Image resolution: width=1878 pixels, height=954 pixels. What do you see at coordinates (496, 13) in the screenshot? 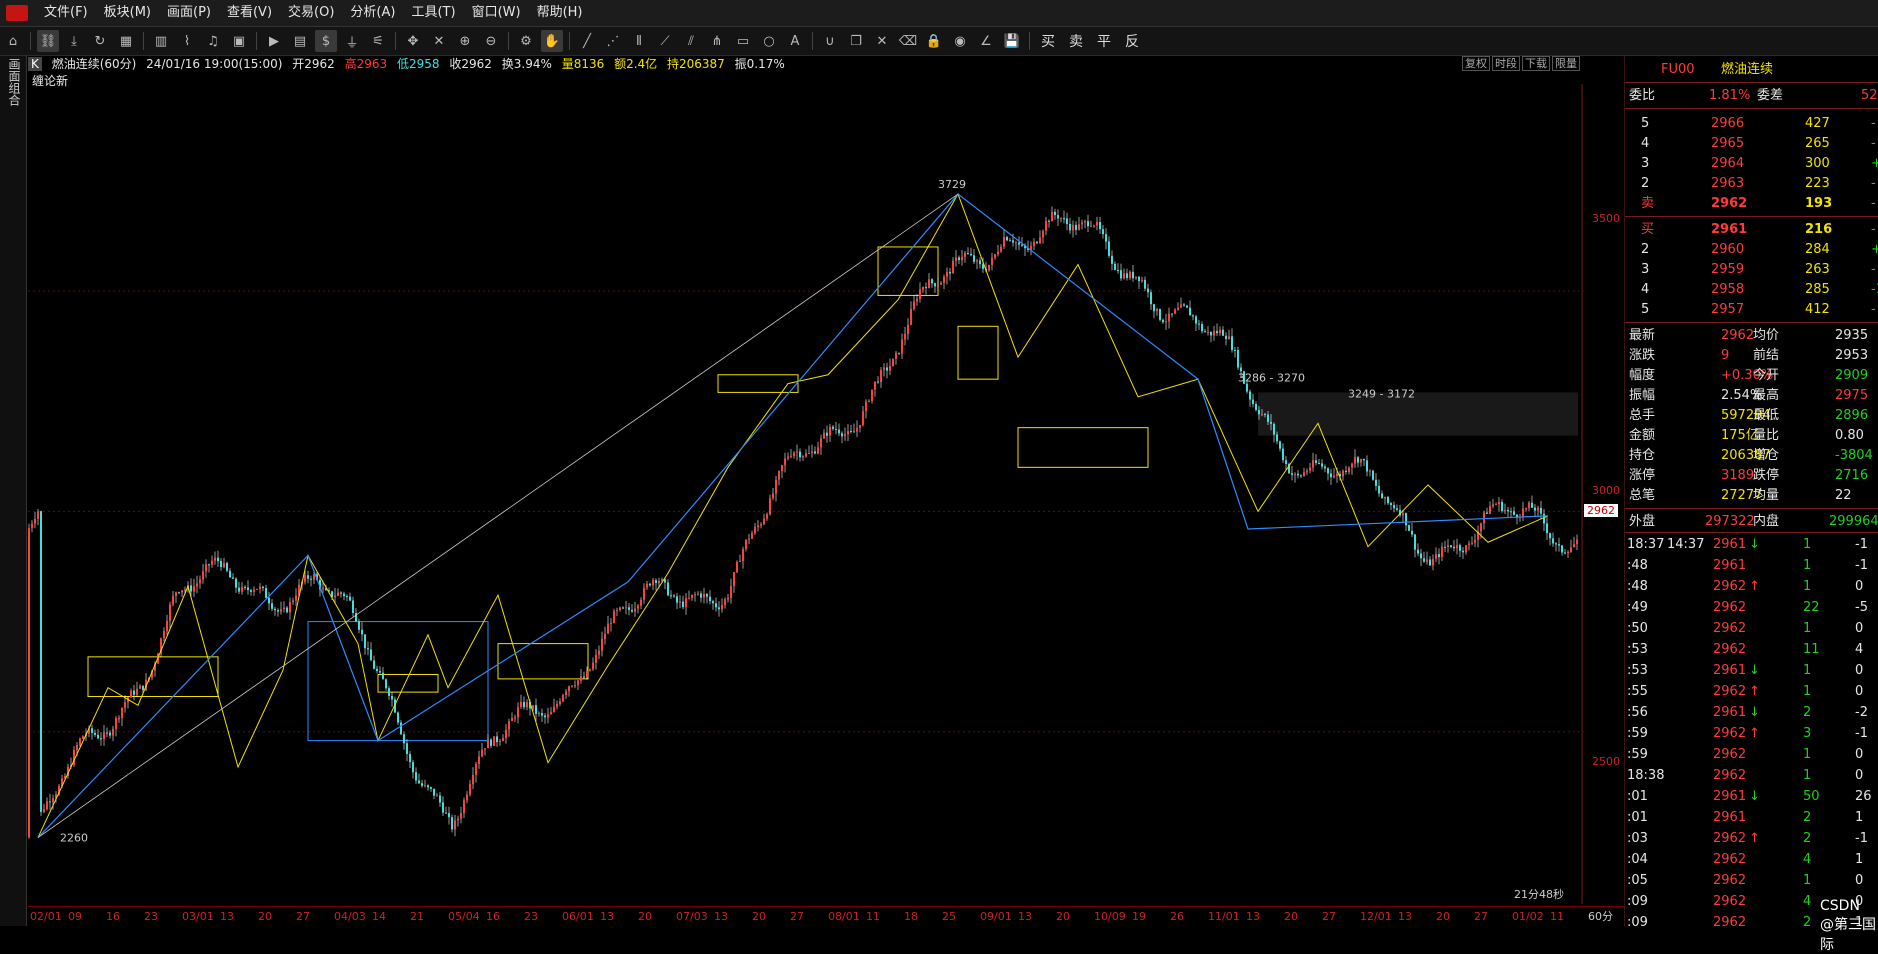
I see `menu-item-7: 窗口(W)` at bounding box center [496, 13].